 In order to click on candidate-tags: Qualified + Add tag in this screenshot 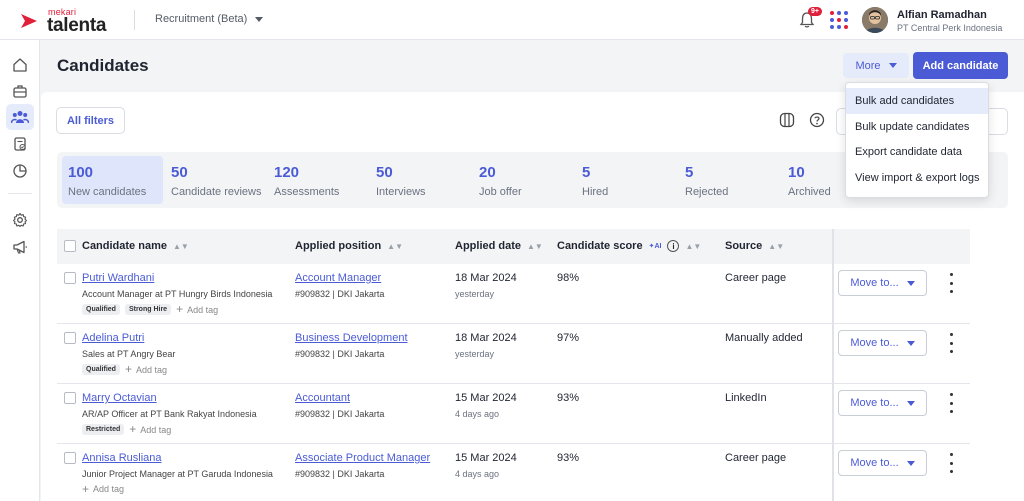, I will do `click(124, 369)`.